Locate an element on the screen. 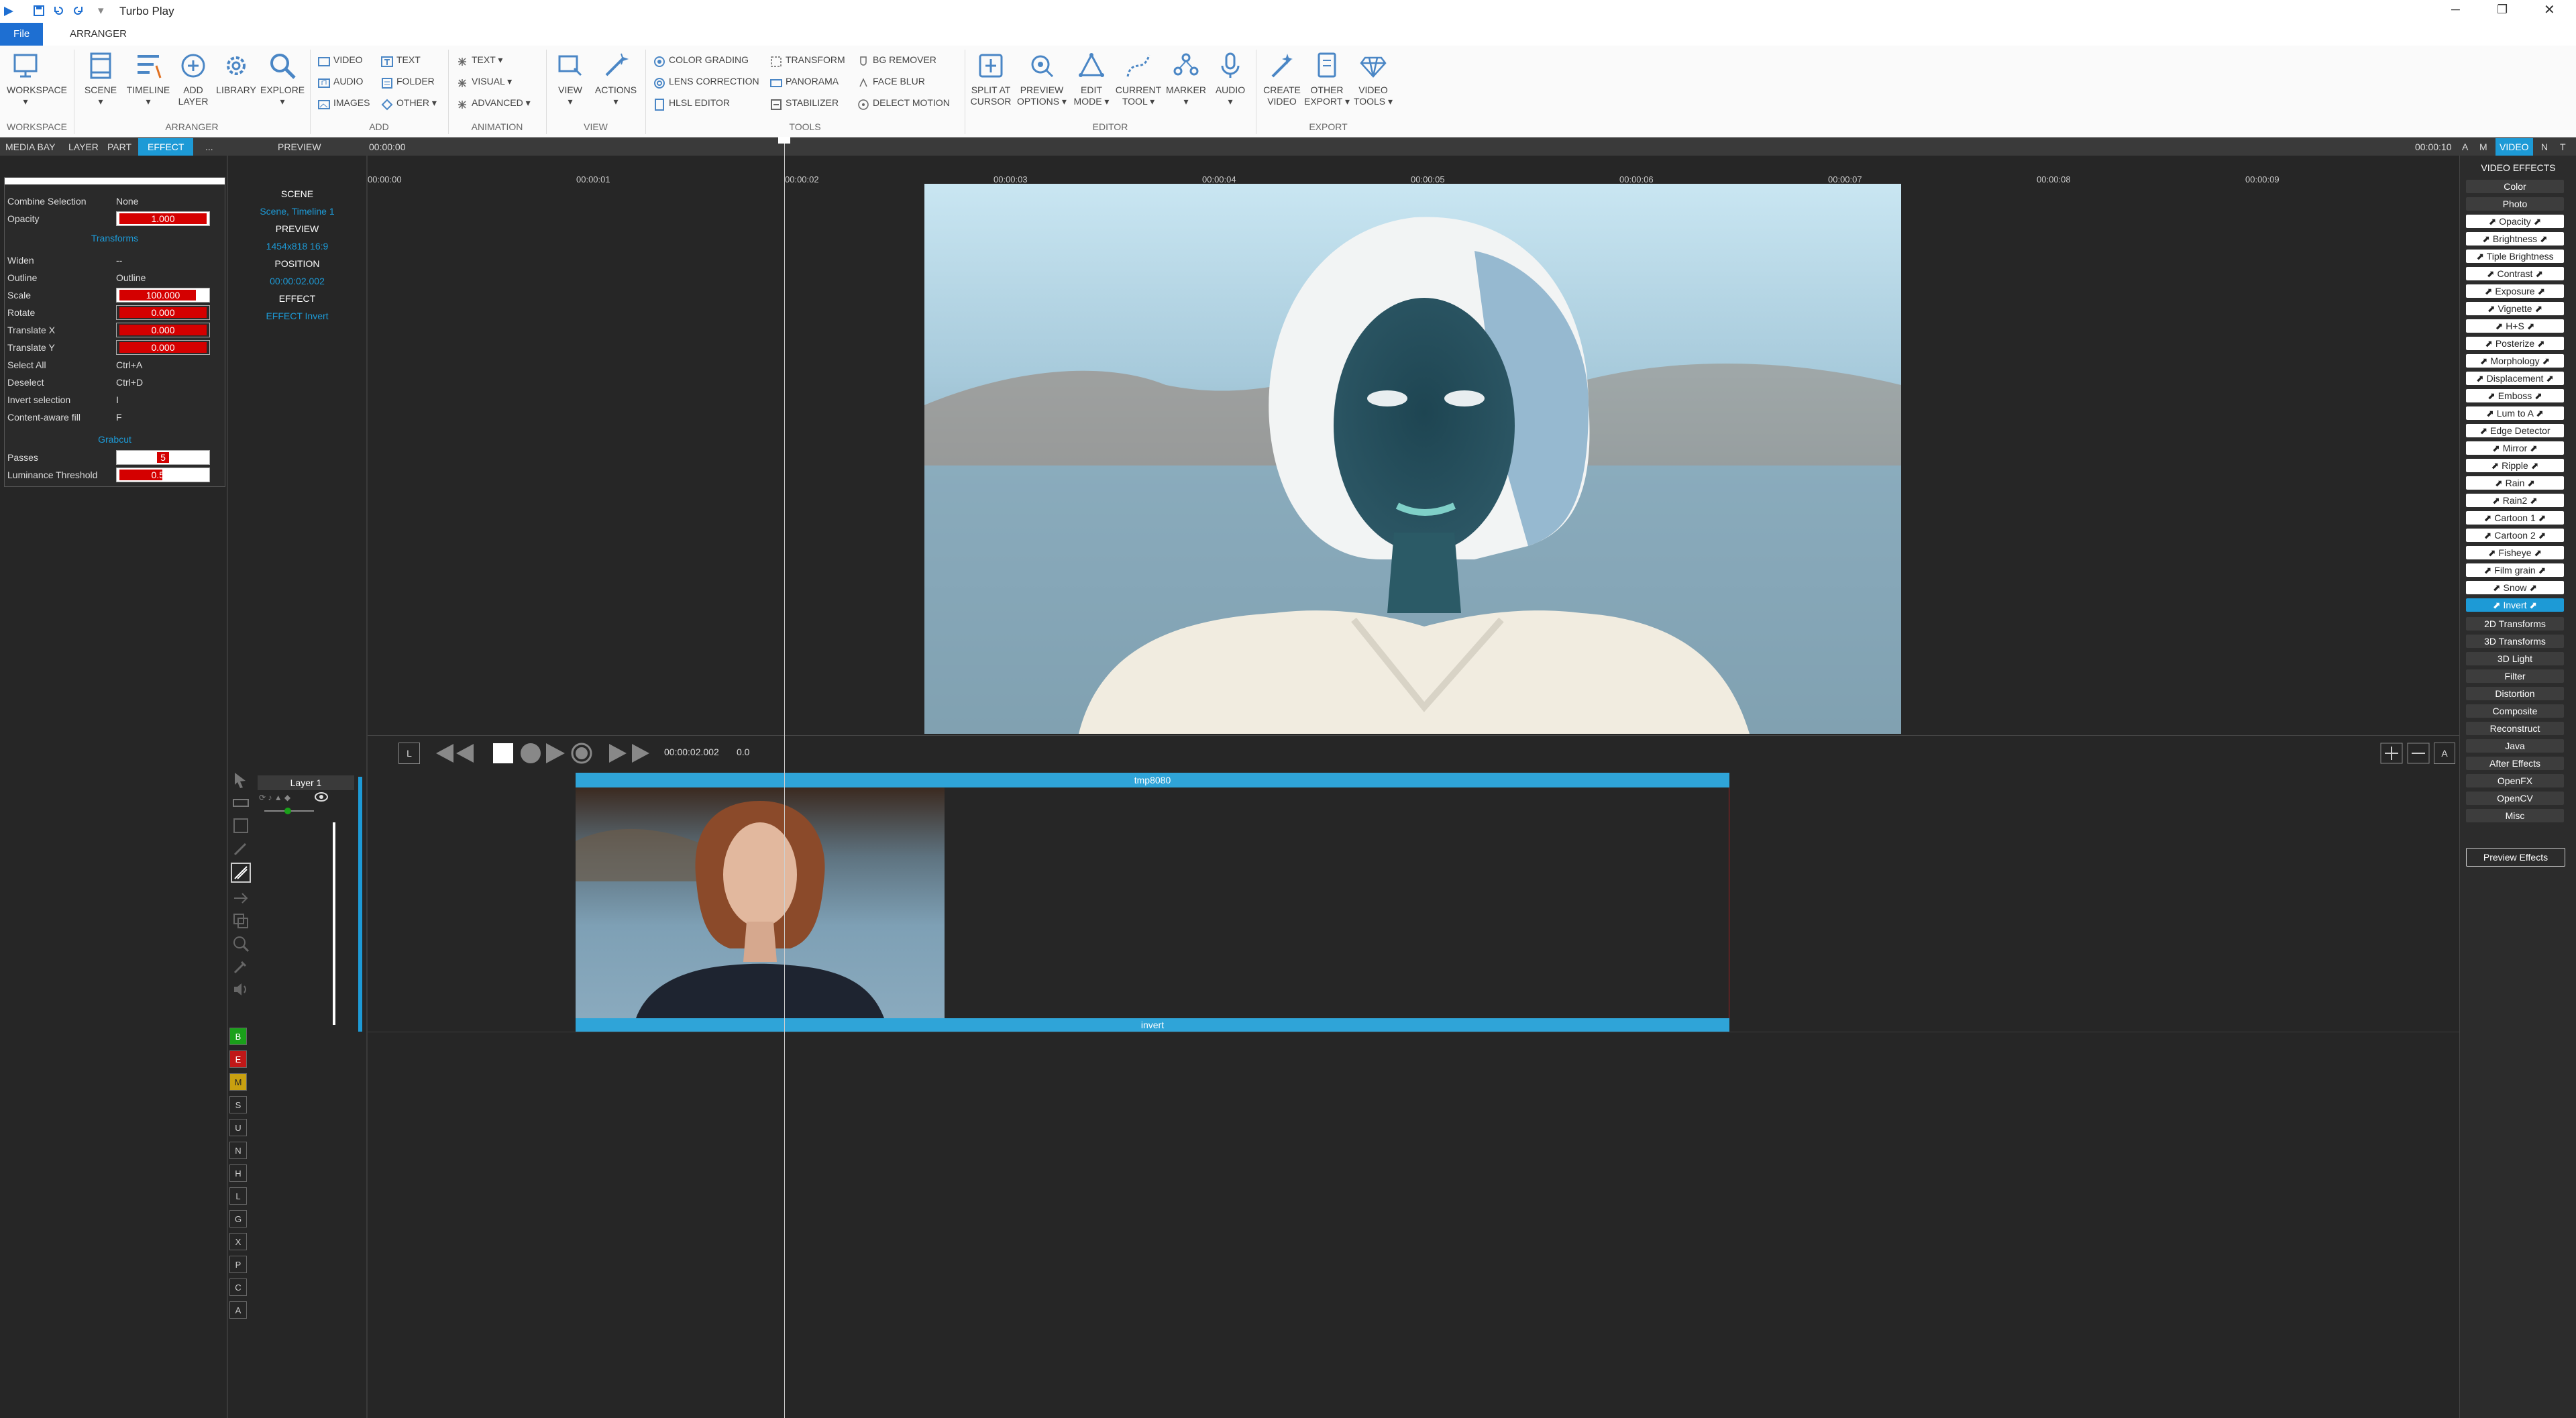 The width and height of the screenshot is (2576, 1418). tab-effect: EFFECT is located at coordinates (166, 147).